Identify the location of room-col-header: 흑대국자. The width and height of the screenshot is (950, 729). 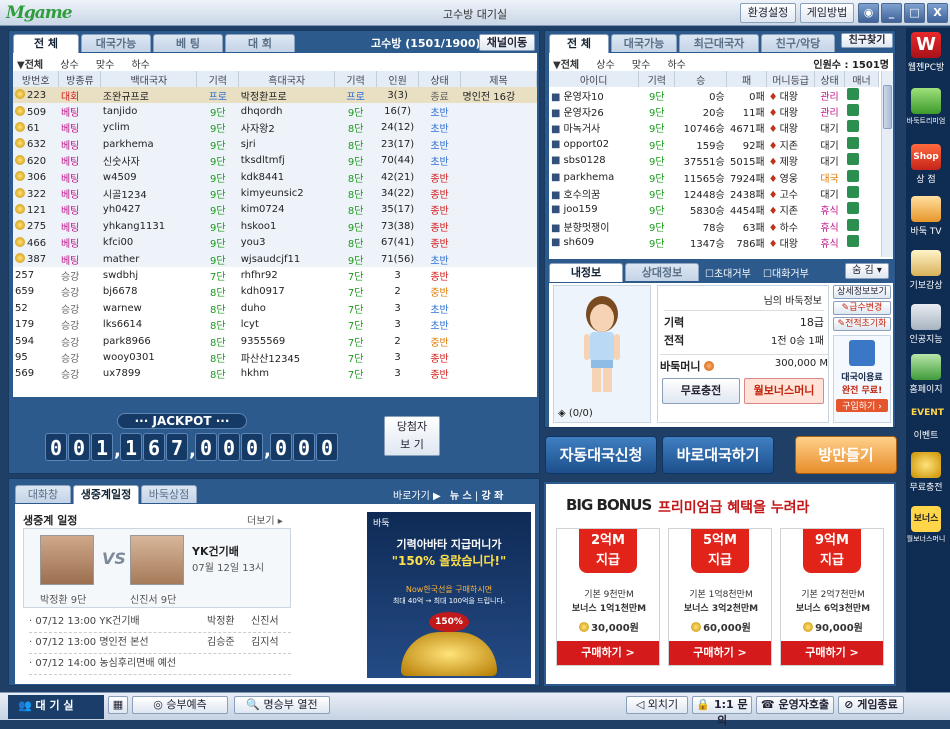
(287, 79).